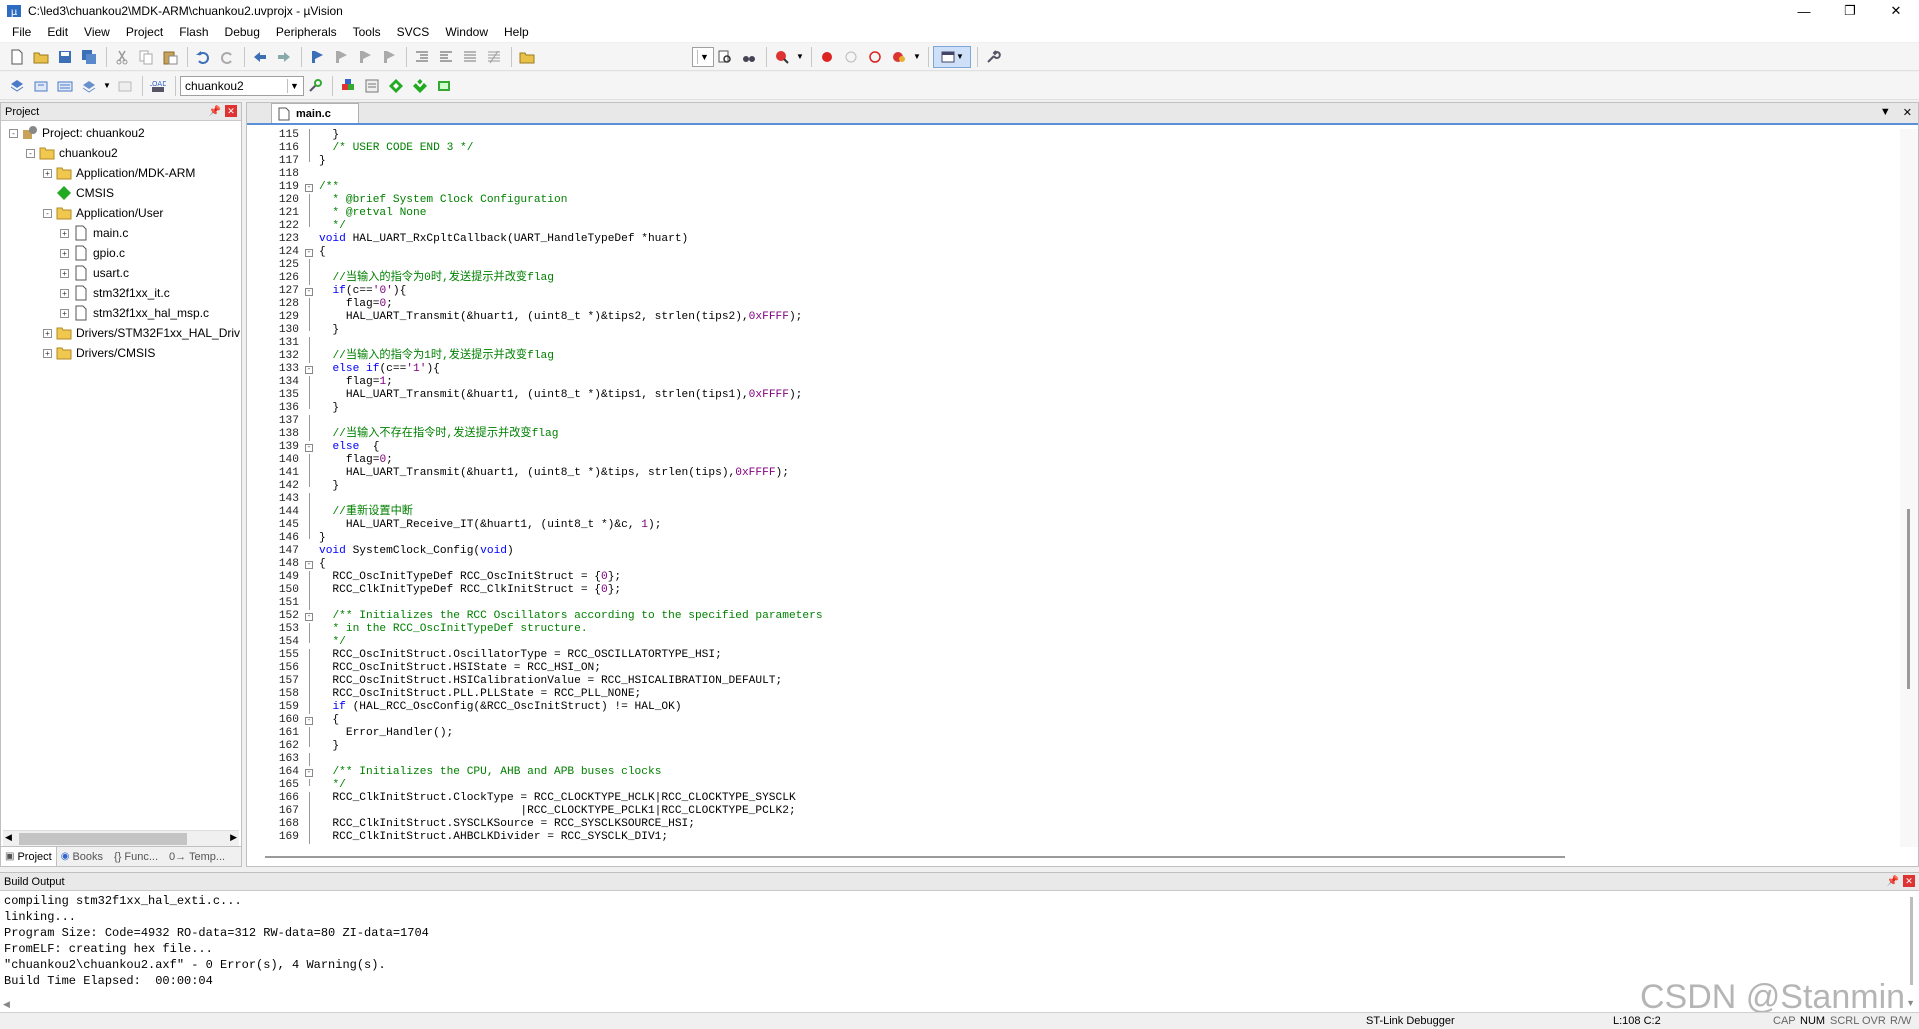 The image size is (1919, 1029). Describe the element at coordinates (21, 32) in the screenshot. I see `menu-file: File` at that location.